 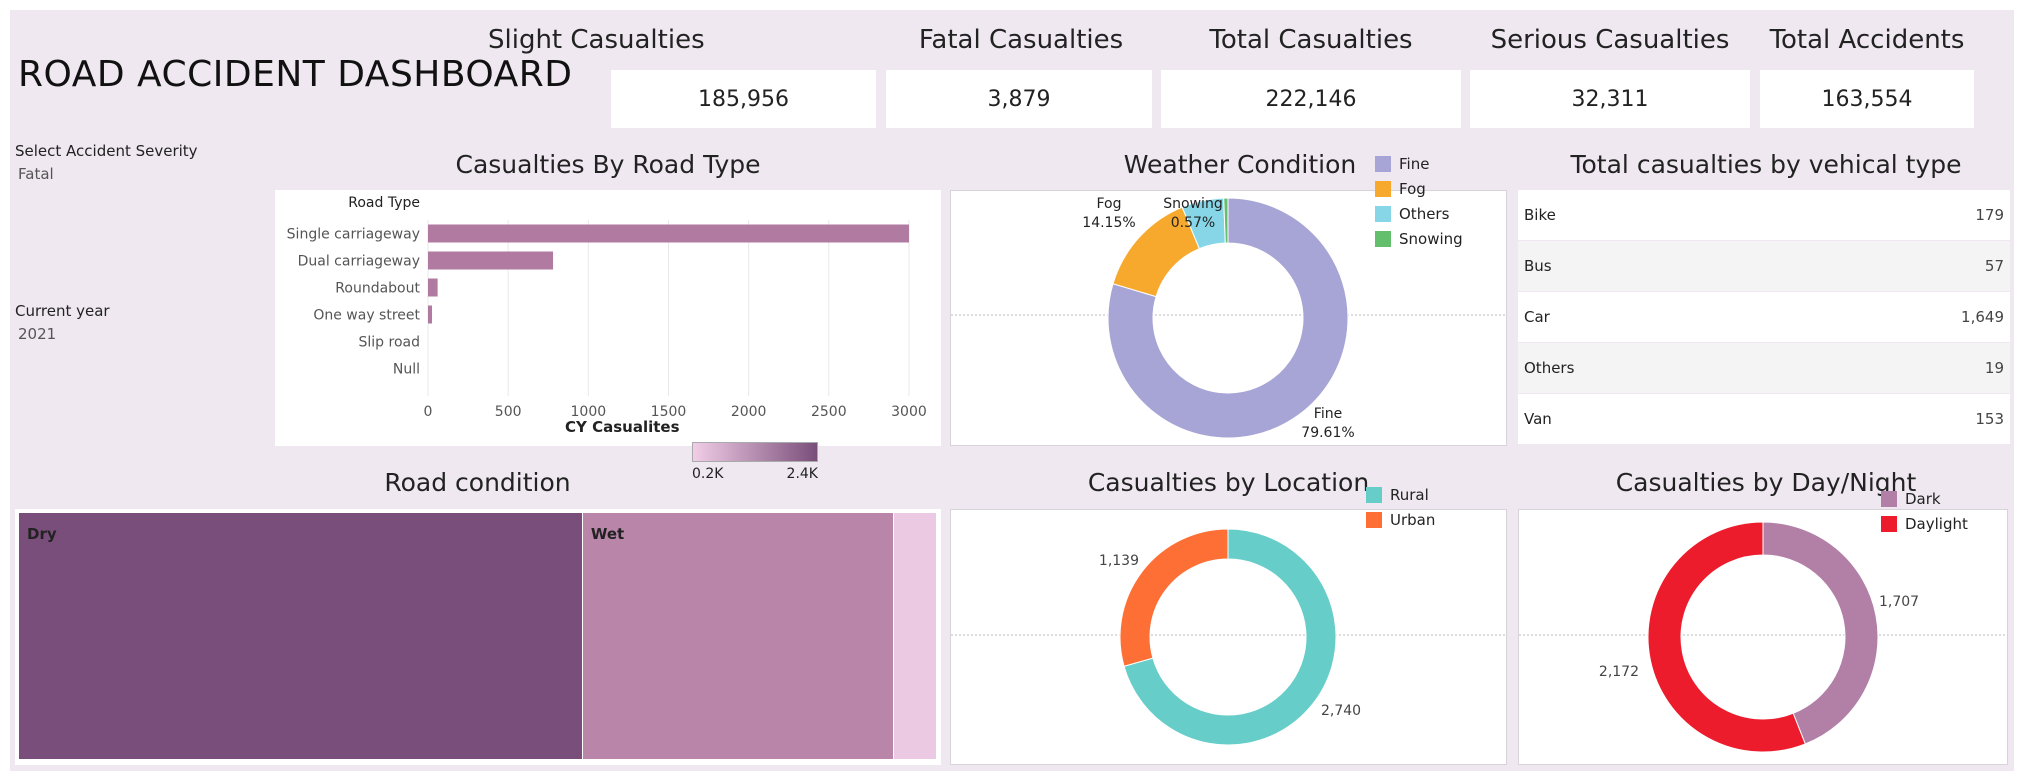 What do you see at coordinates (1610, 40) in the screenshot?
I see `kpi-serious-label: Serious Casualties` at bounding box center [1610, 40].